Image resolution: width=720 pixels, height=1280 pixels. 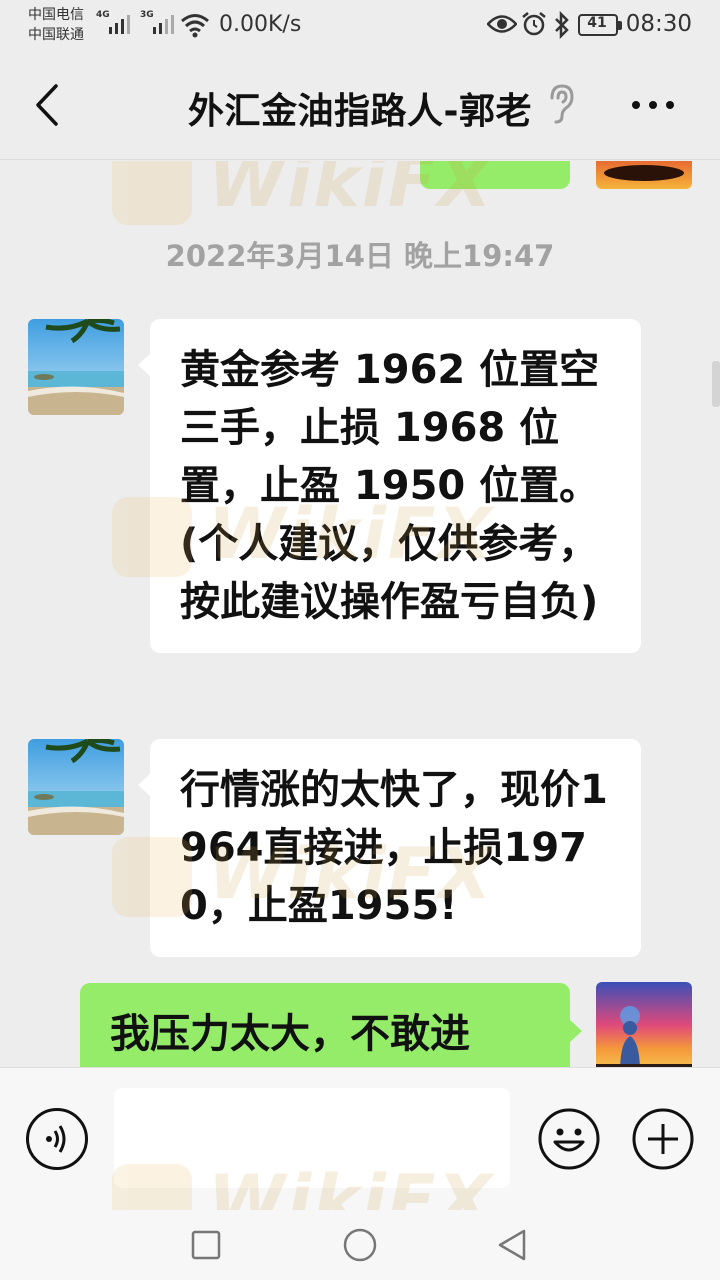 I want to click on chat-header: 外汇金油指路人-郭老, so click(x=360, y=105).